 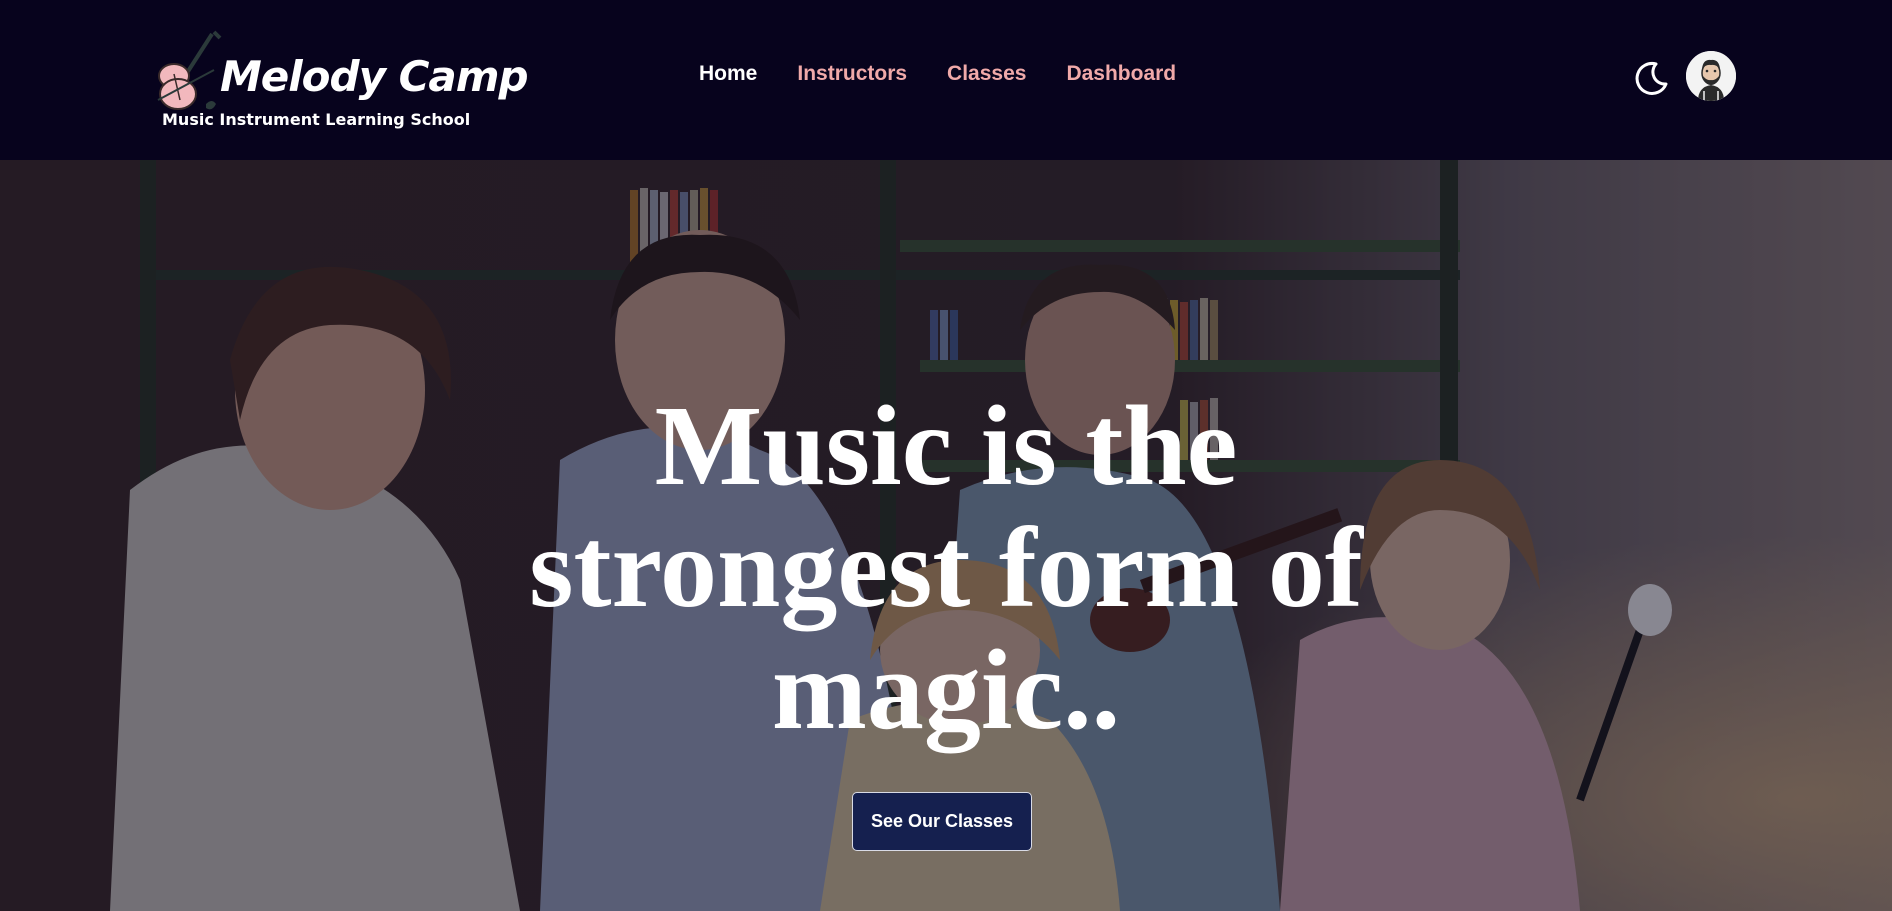 What do you see at coordinates (728, 78) in the screenshot?
I see `nav-item-home: Home` at bounding box center [728, 78].